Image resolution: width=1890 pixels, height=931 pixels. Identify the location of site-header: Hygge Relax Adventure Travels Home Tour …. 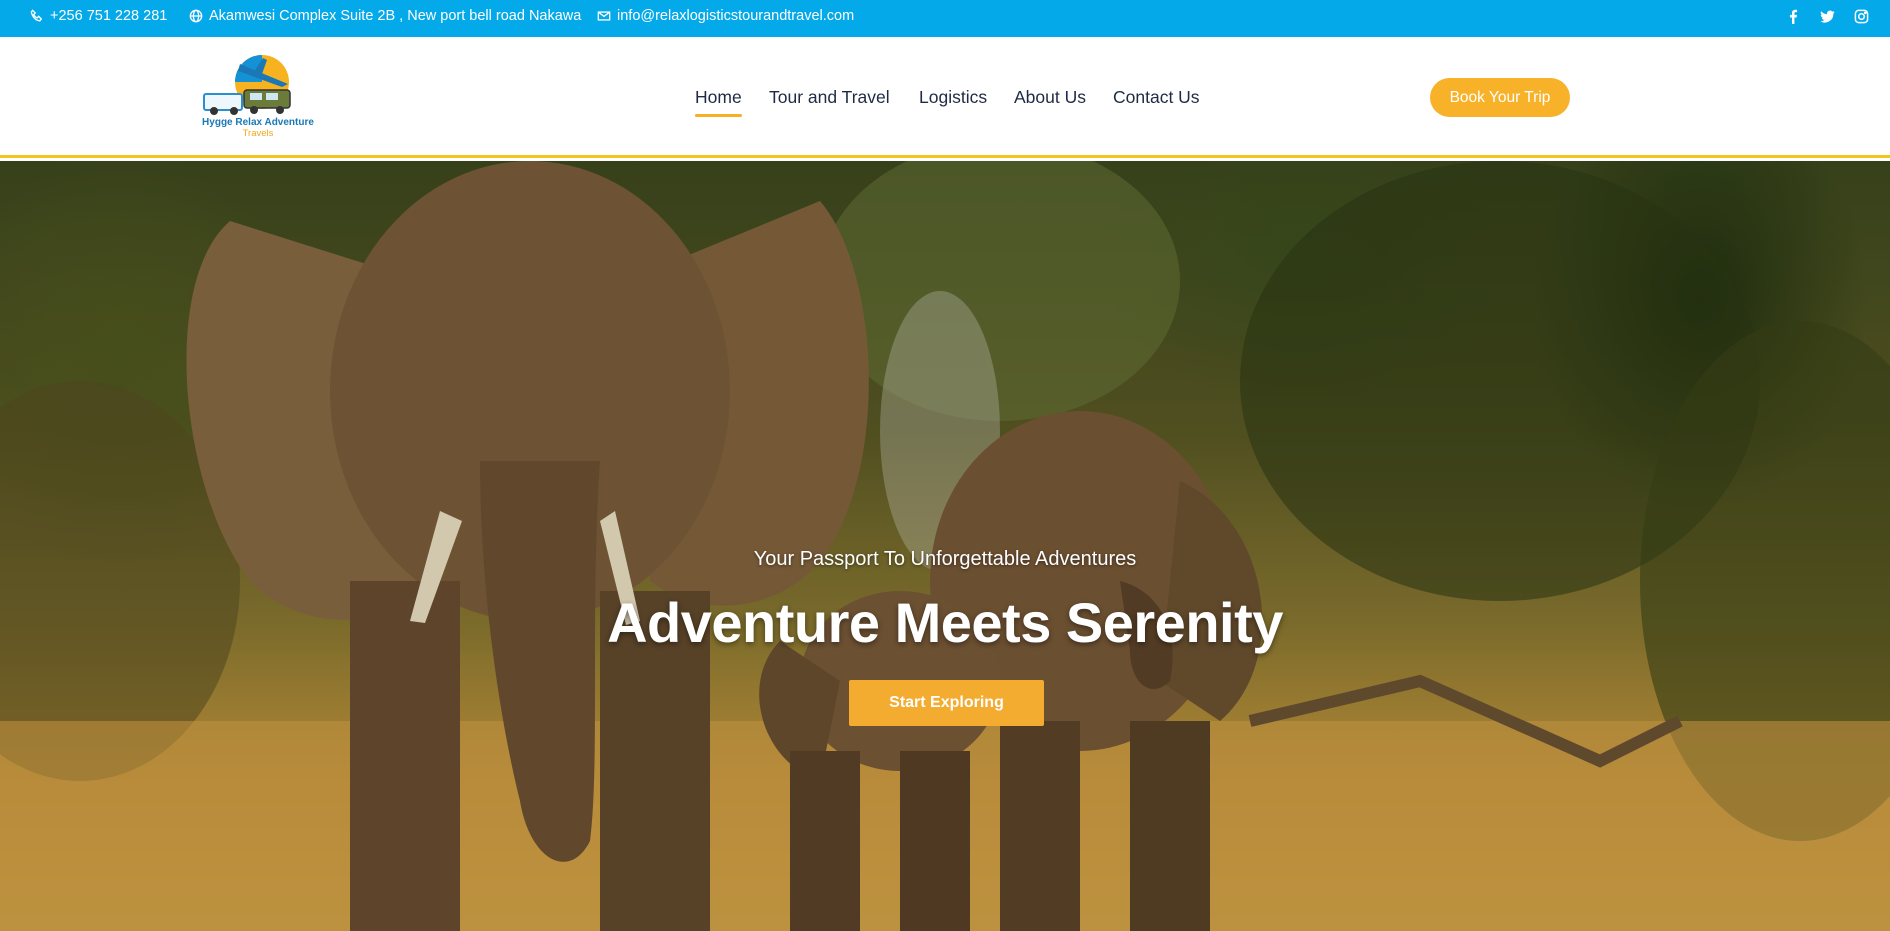
(945, 97).